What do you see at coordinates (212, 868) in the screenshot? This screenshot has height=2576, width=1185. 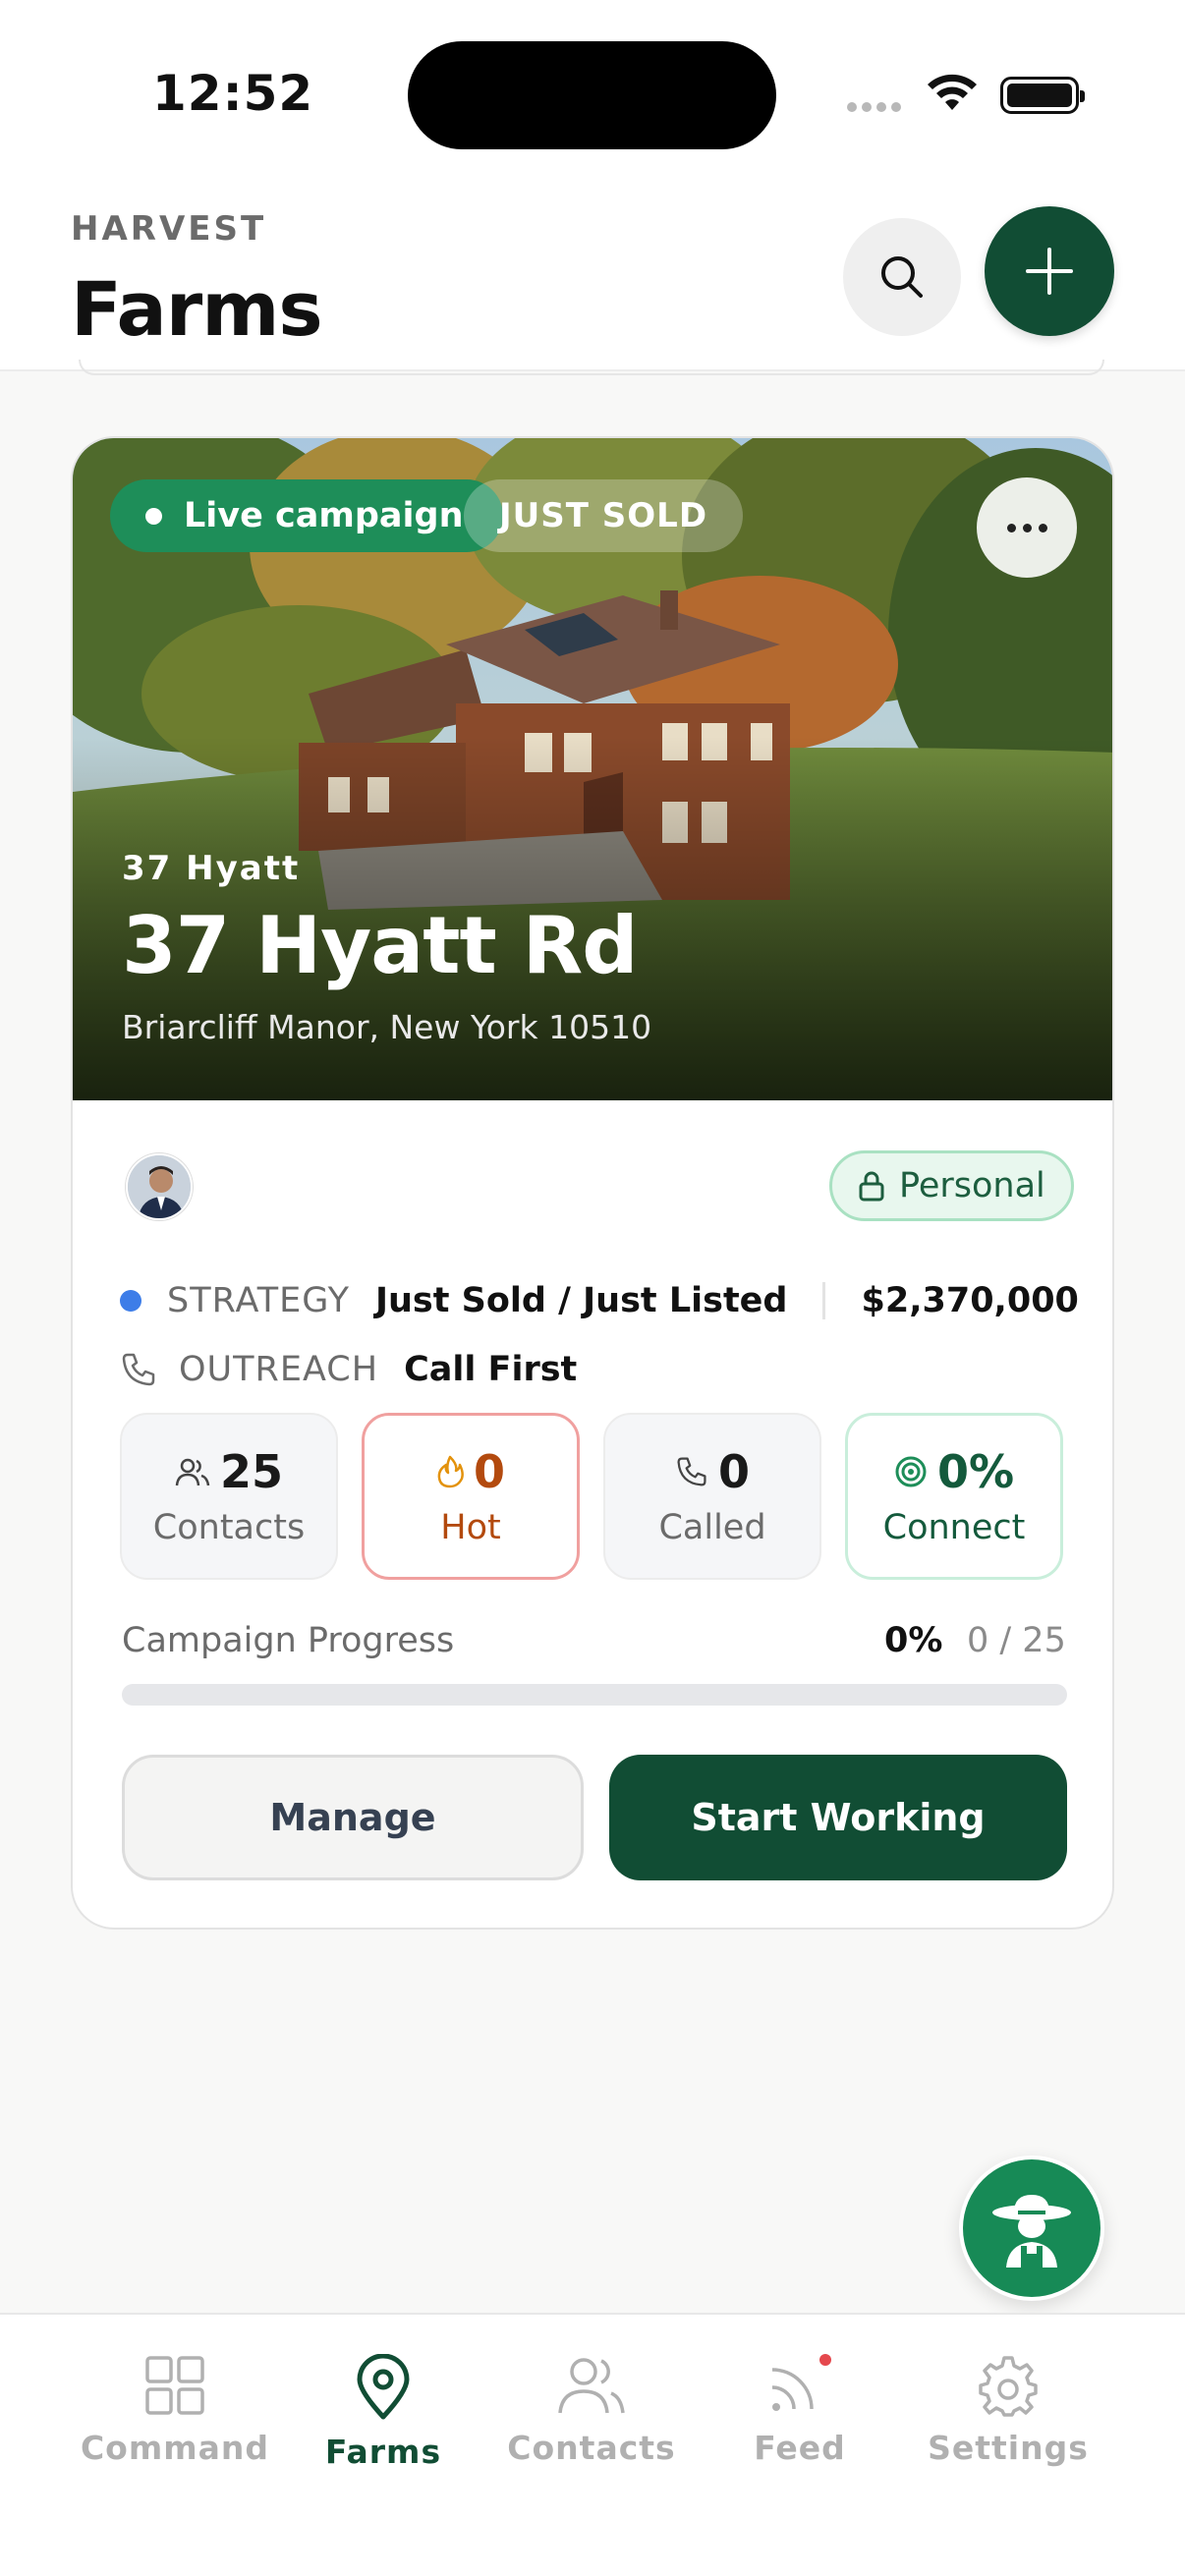 I see `farm-short-name: 37 Hyatt` at bounding box center [212, 868].